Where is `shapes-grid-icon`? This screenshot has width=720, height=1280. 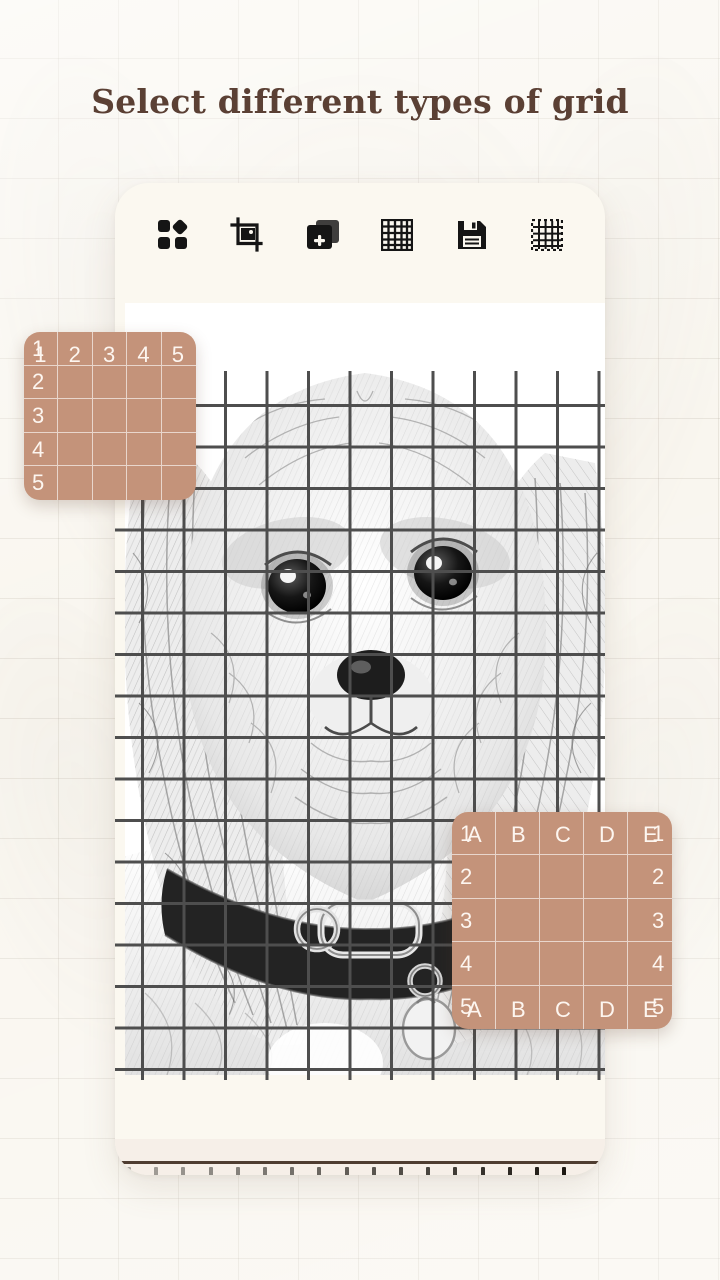
shapes-grid-icon is located at coordinates (173, 235).